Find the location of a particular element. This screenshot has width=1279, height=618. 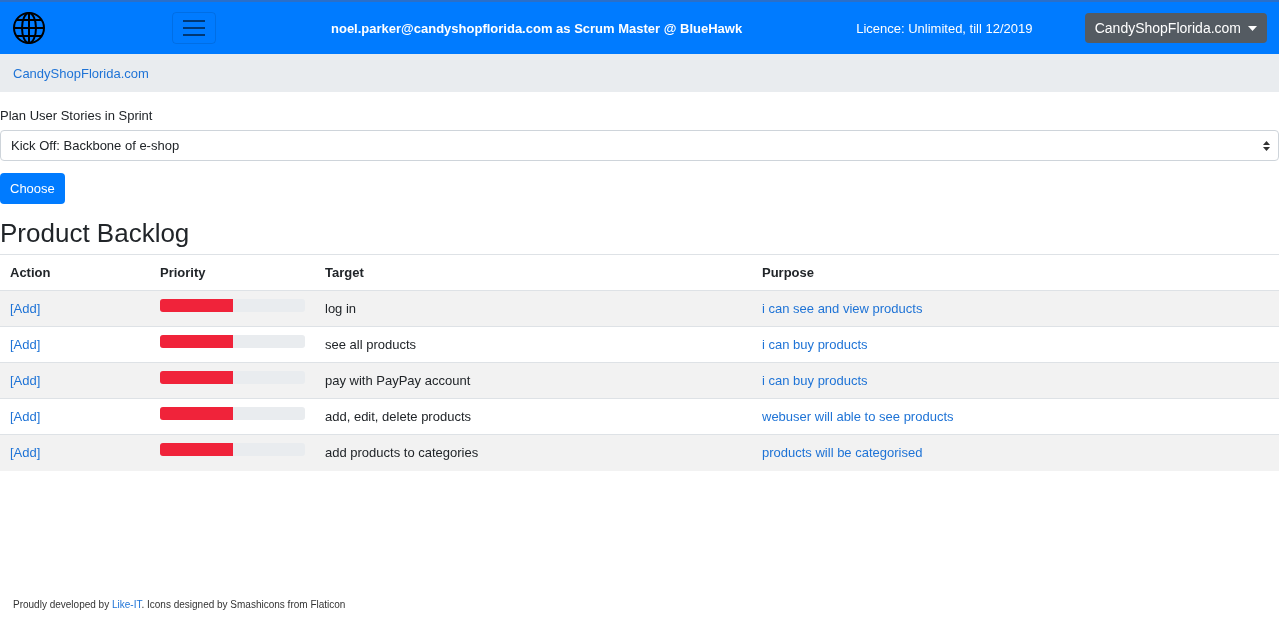

field-label: Plan User Stories in Sprint is located at coordinates (77, 115).